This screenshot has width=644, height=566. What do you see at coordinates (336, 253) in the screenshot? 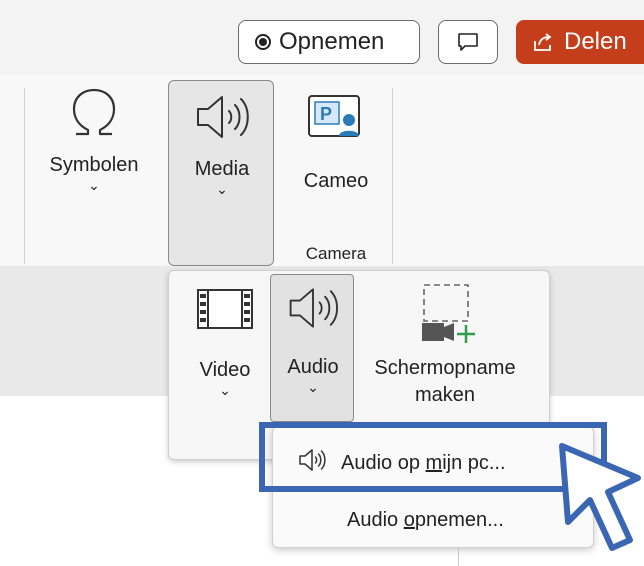
I see `camera-group-label: Camera` at bounding box center [336, 253].